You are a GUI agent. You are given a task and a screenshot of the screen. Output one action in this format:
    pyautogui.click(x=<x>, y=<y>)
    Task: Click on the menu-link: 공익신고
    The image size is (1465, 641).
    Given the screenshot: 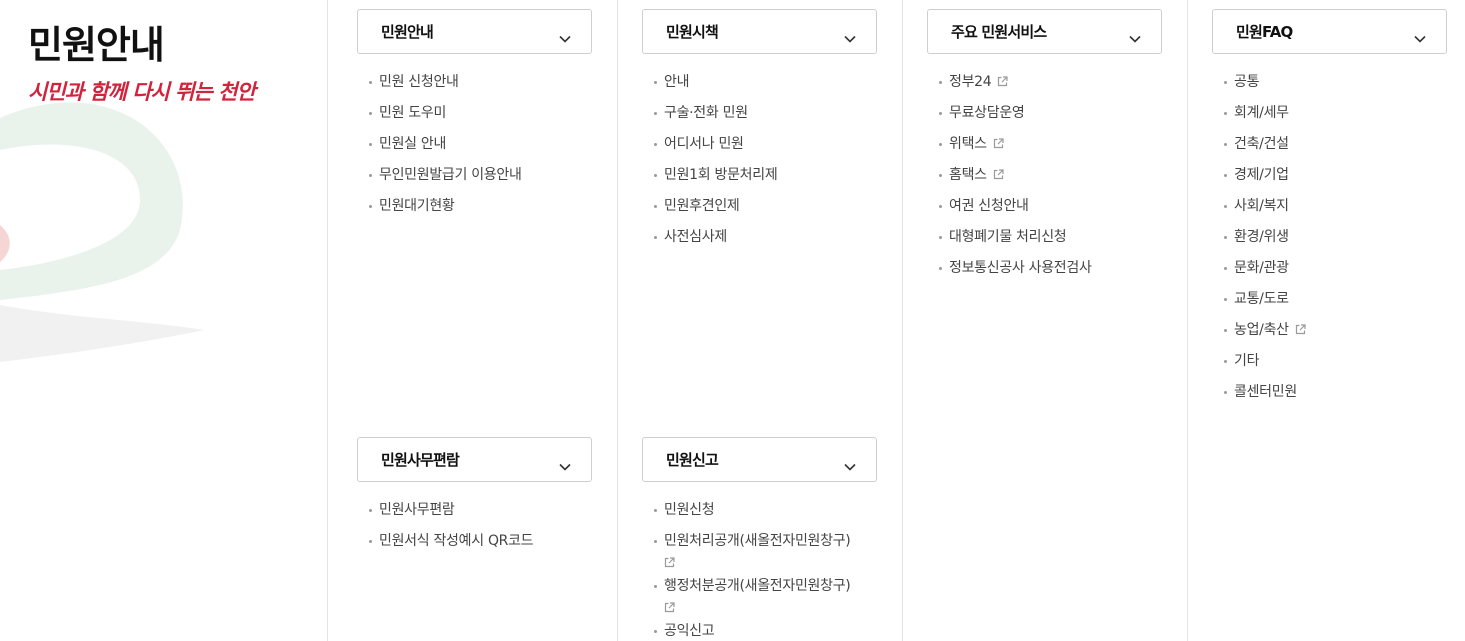 What is the action you would take?
    pyautogui.click(x=765, y=631)
    